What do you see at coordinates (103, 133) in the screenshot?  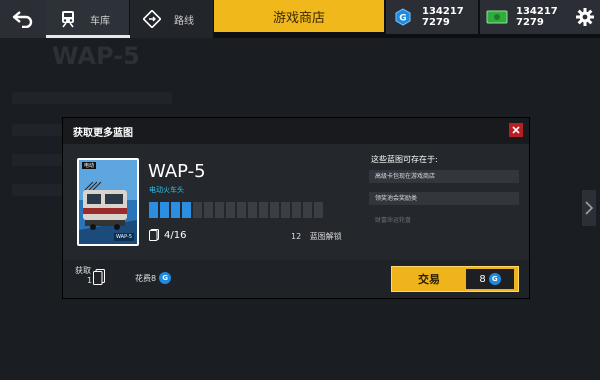 I see `dialog-title: 获取更多蓝图` at bounding box center [103, 133].